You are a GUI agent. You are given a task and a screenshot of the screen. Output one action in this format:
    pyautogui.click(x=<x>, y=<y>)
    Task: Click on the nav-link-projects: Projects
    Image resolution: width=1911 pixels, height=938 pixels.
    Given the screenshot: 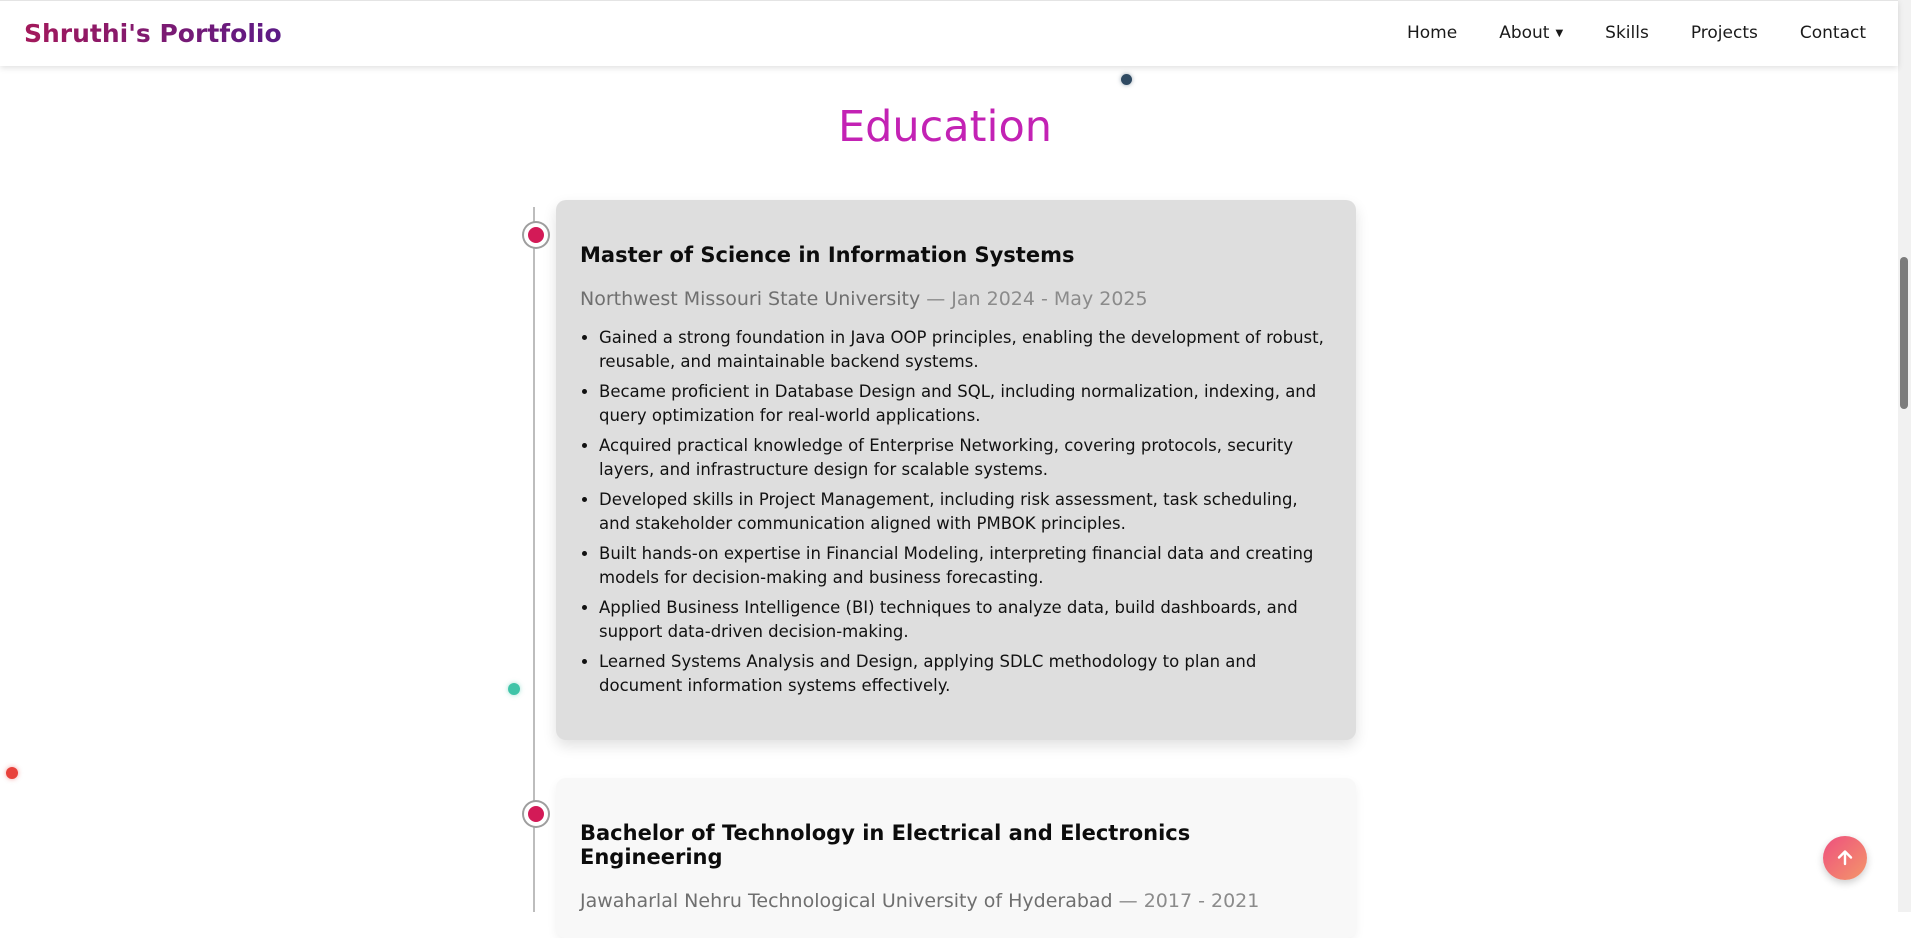 What is the action you would take?
    pyautogui.click(x=1724, y=33)
    